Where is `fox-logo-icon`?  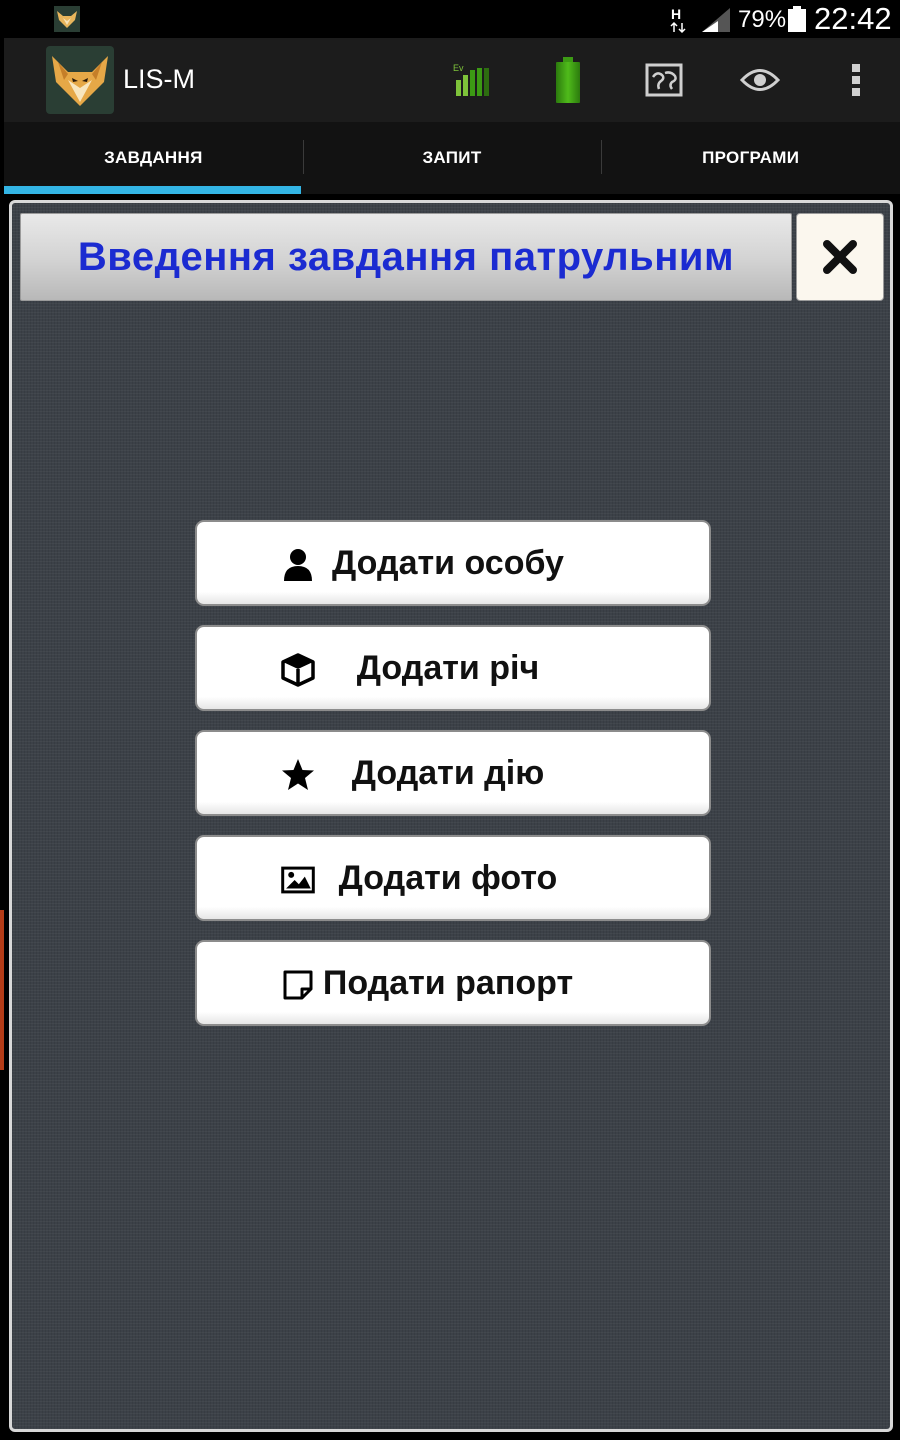 fox-logo-icon is located at coordinates (80, 81).